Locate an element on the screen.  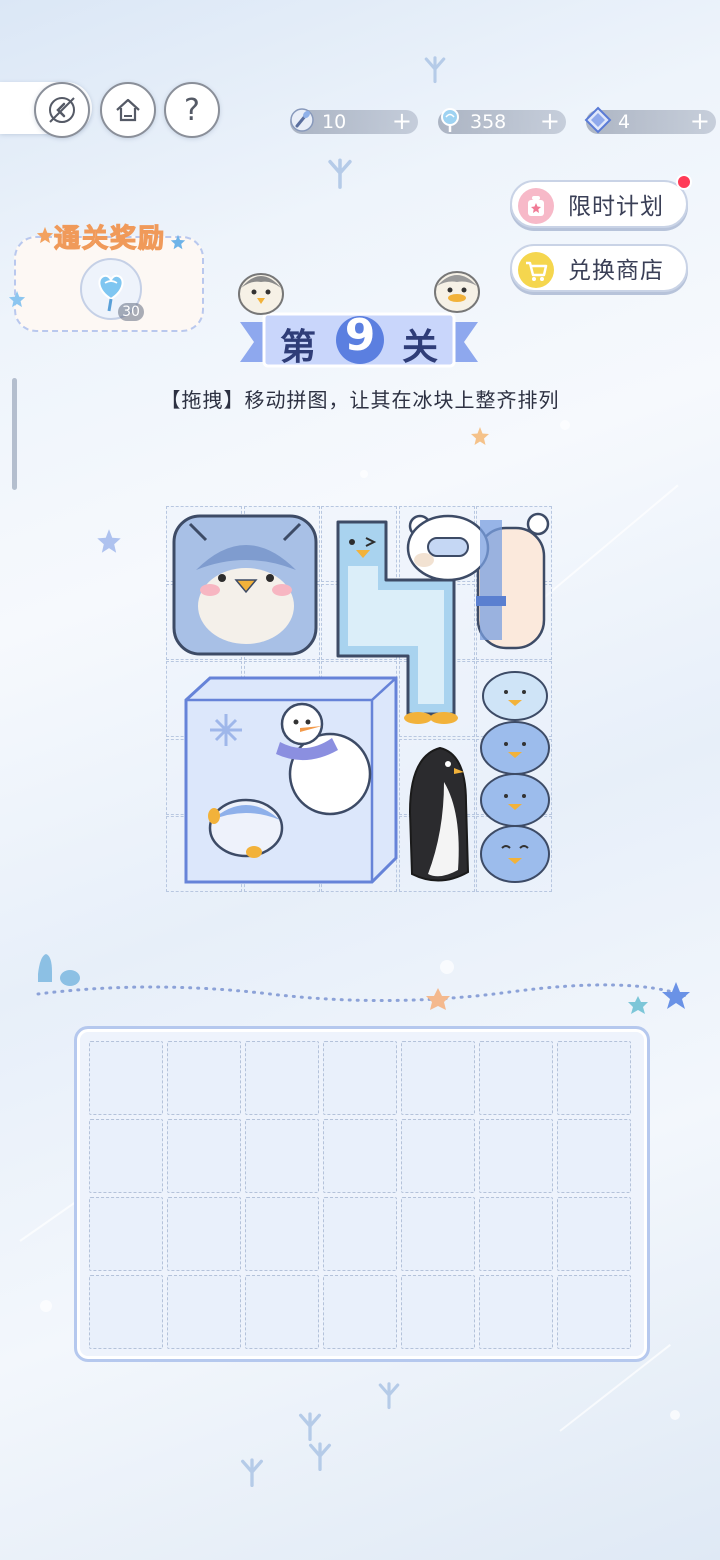
home-button is located at coordinates (128, 110).